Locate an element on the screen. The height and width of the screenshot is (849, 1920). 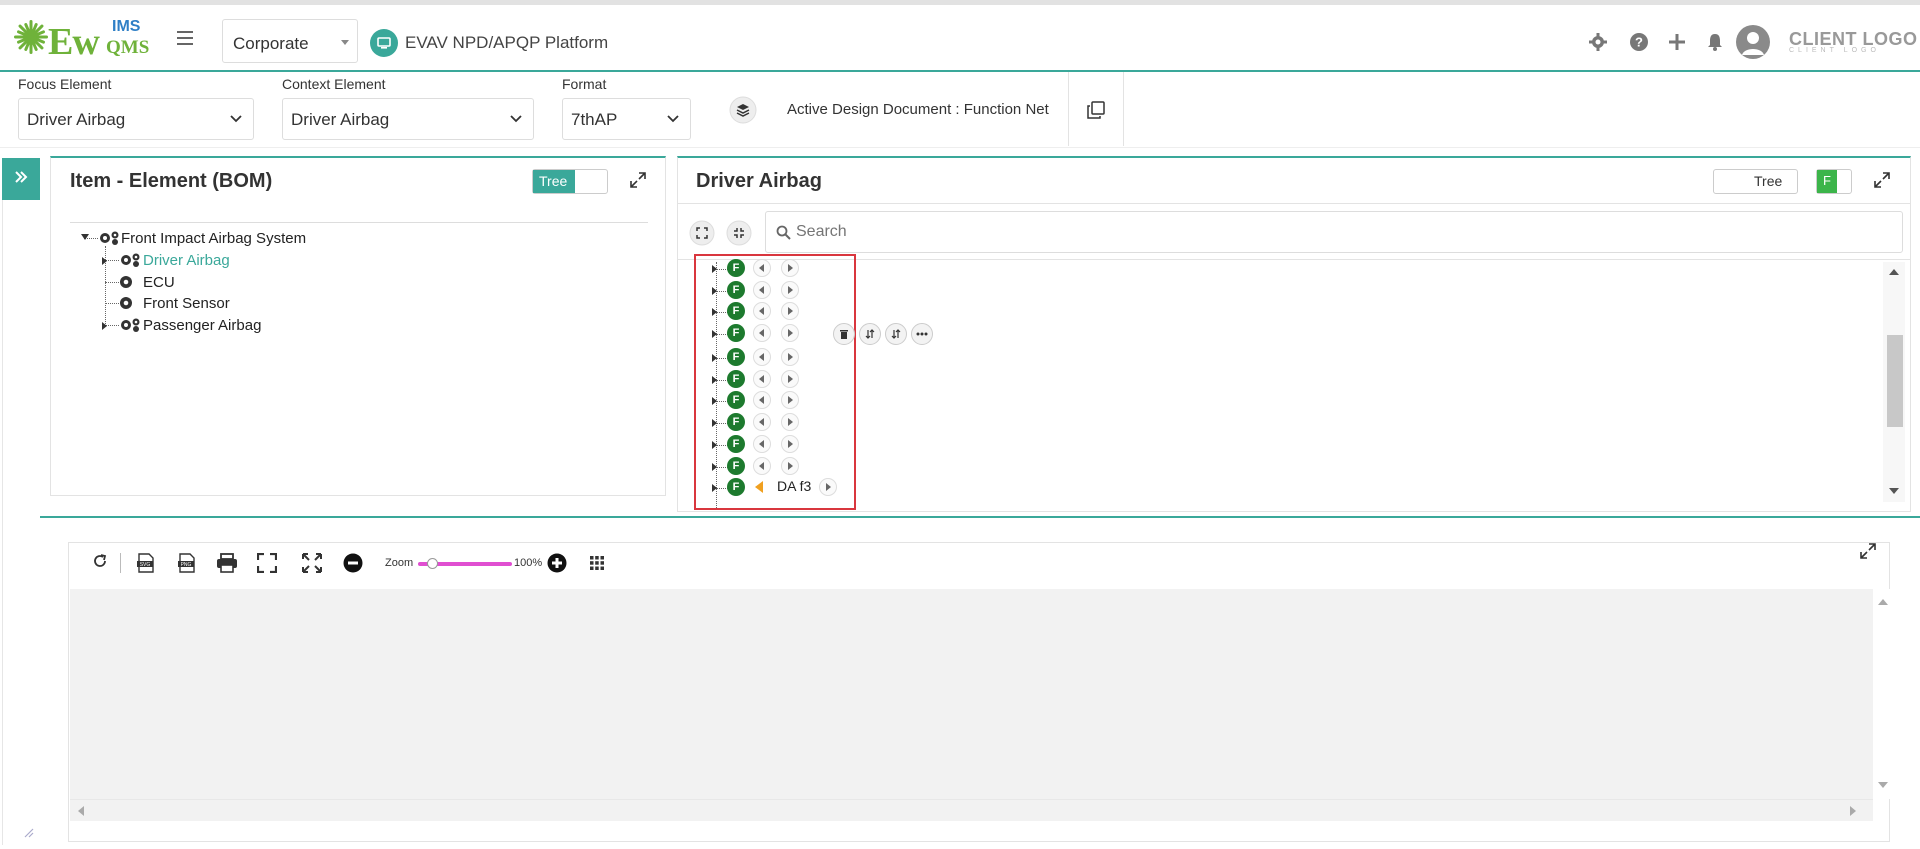
tree-node-passenger-airbag: Passenger Airbag is located at coordinates (202, 325).